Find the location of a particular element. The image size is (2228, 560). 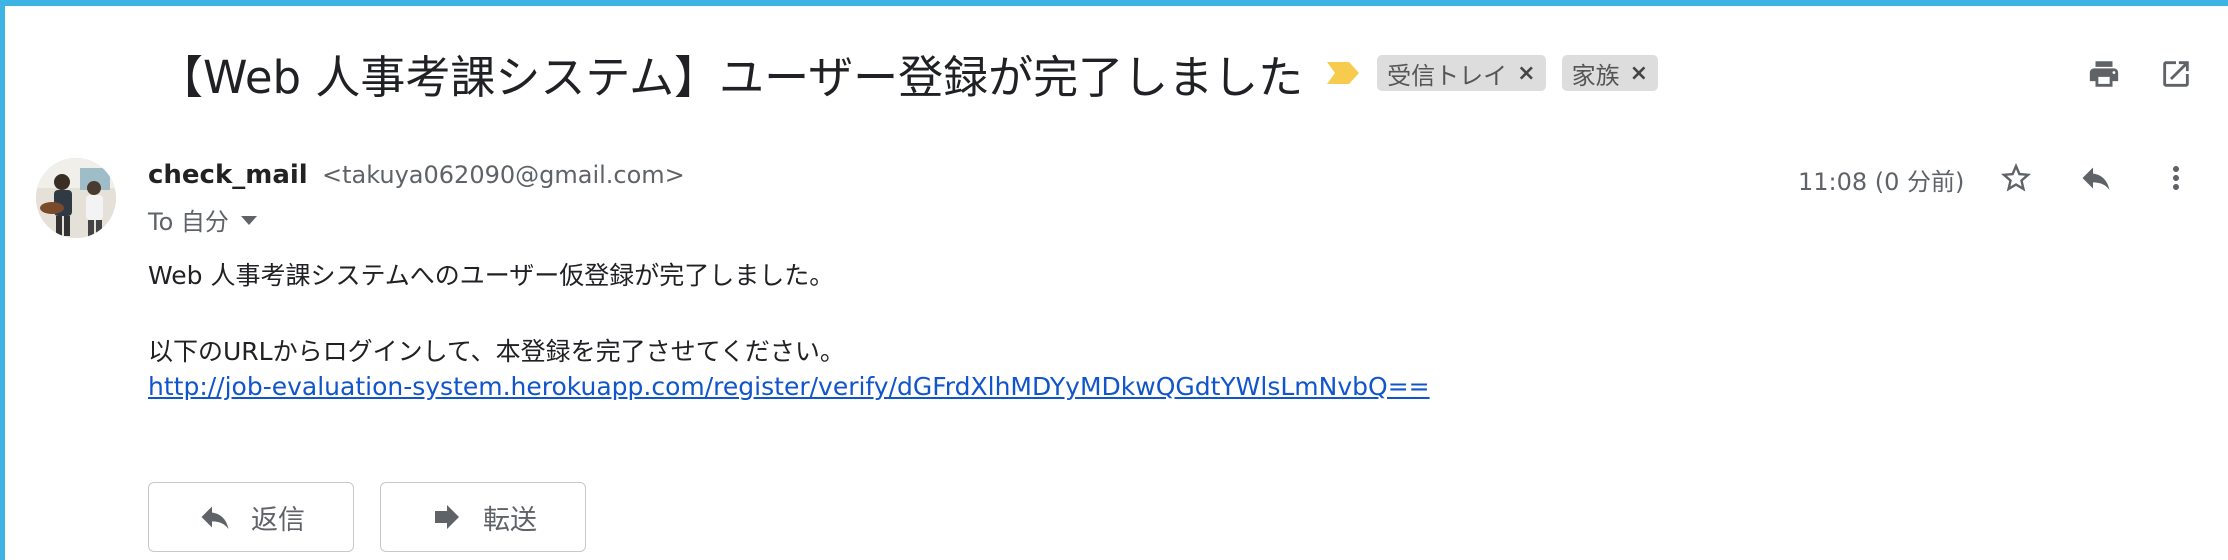

sender-line: check_mail <takuya062090@gmail.com> is located at coordinates (416, 175).